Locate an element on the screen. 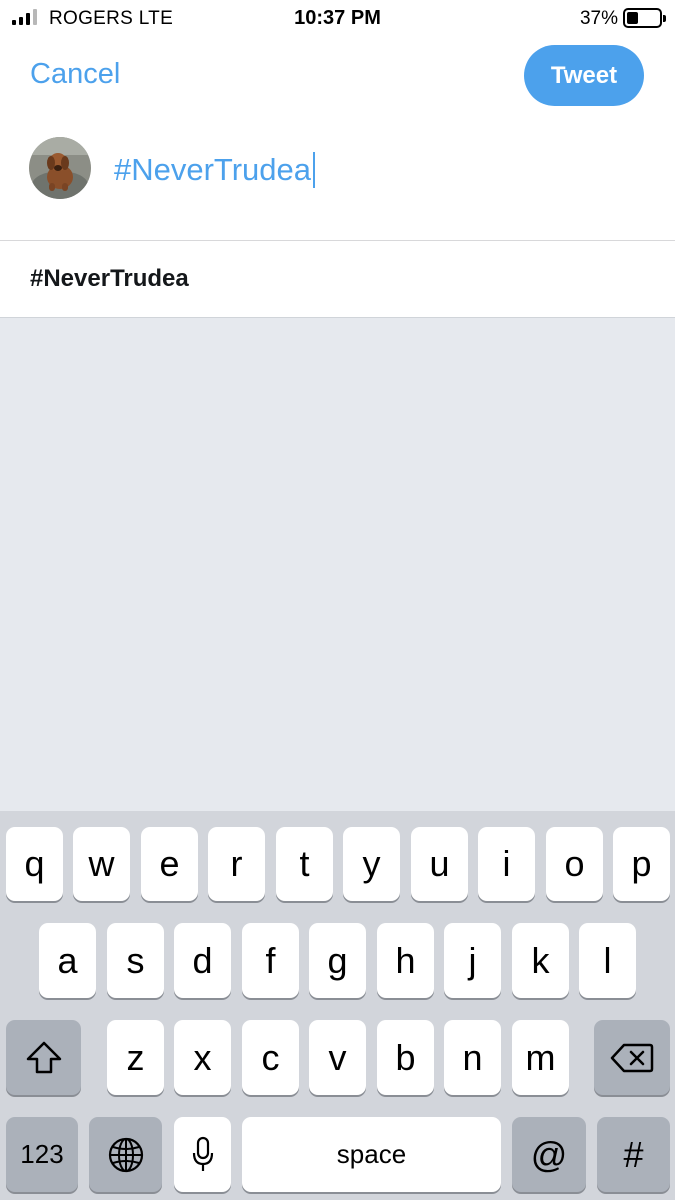 This screenshot has width=675, height=1200. dictation-key is located at coordinates (202, 1154).